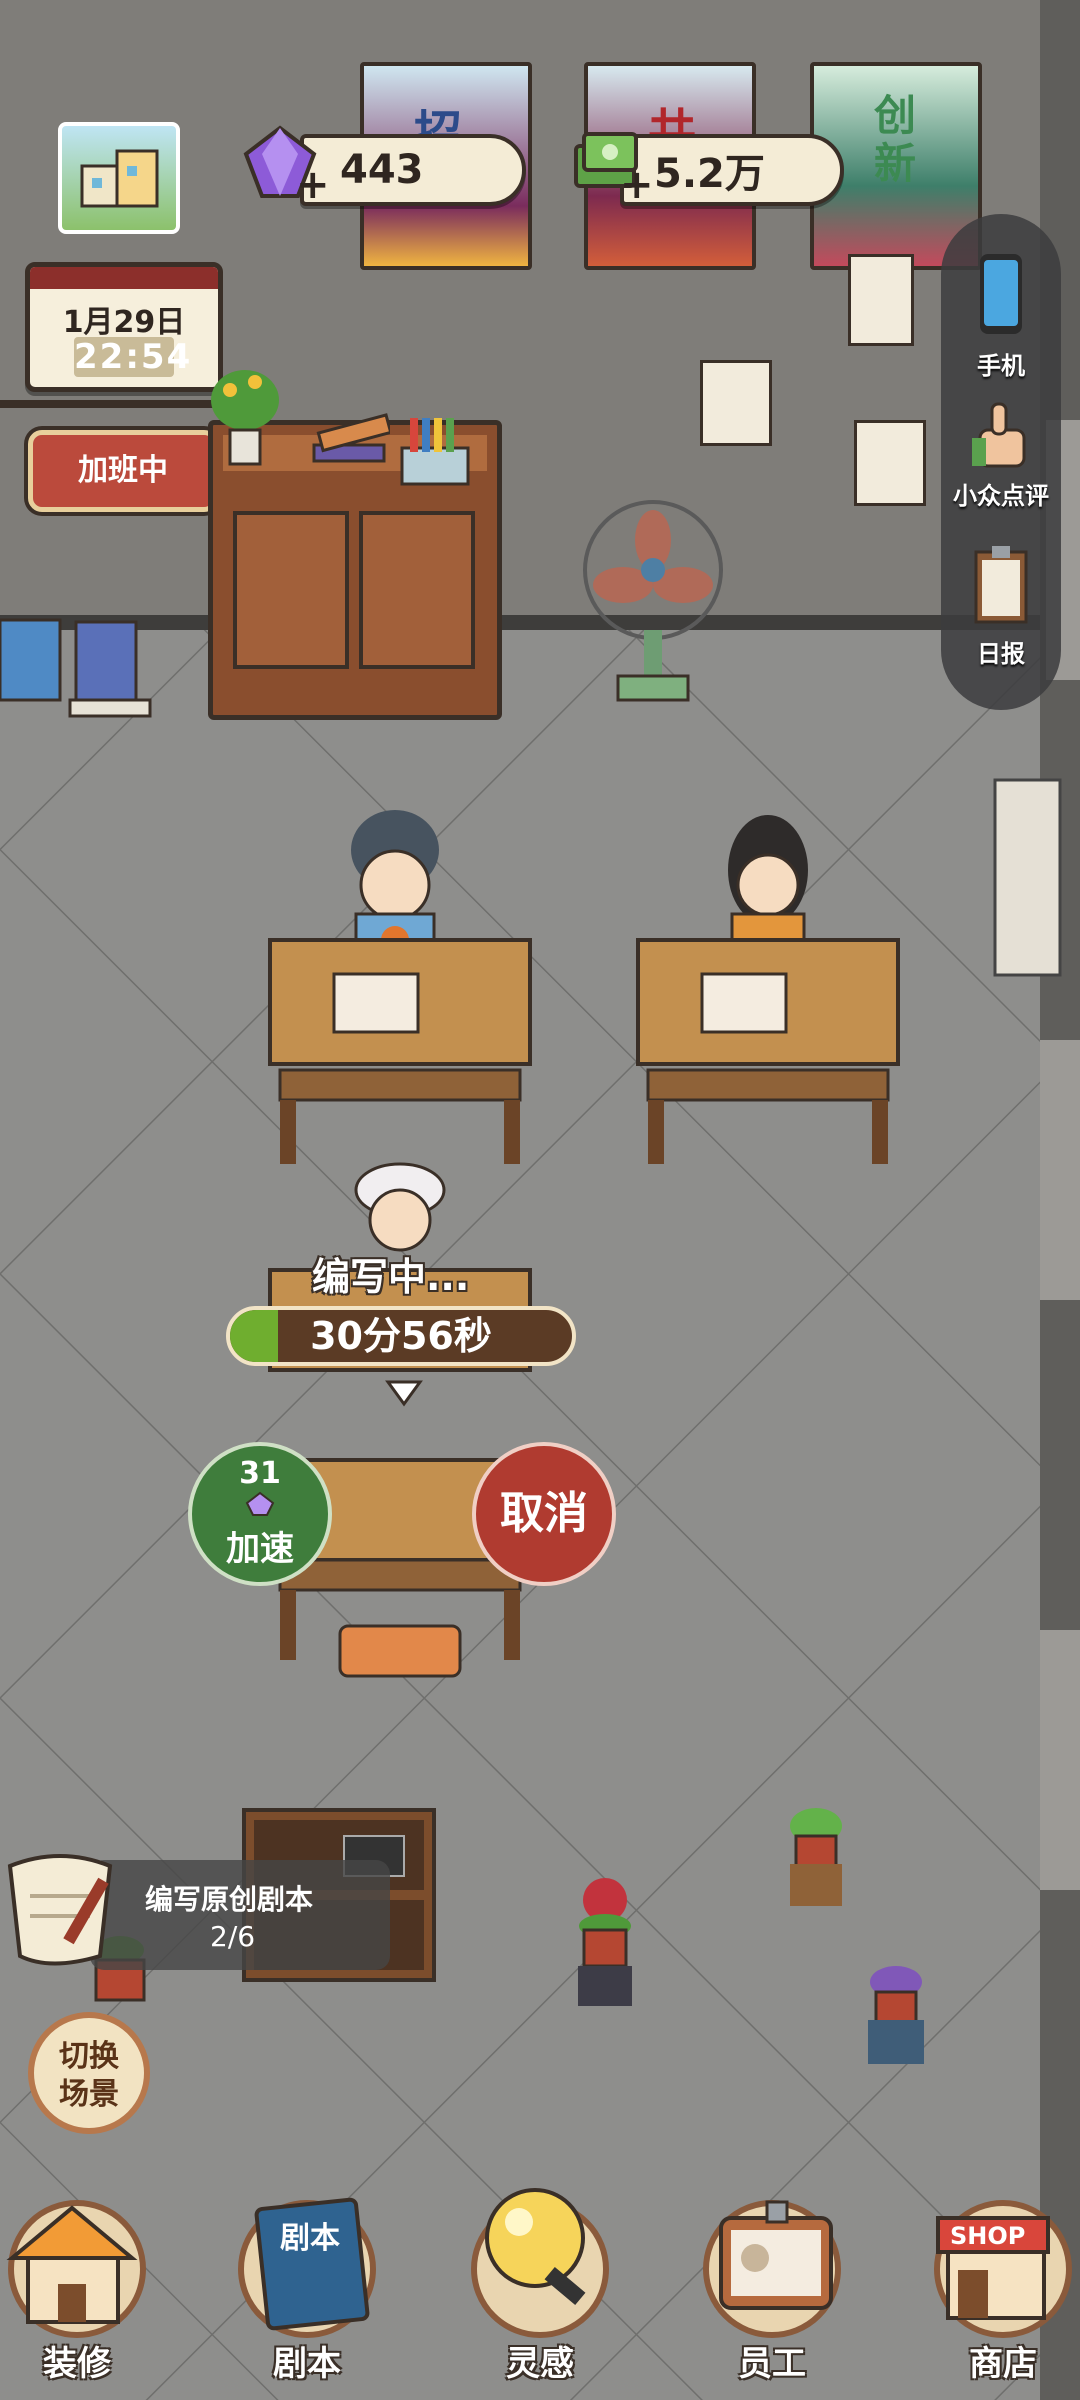 The width and height of the screenshot is (1080, 2400). What do you see at coordinates (77, 2364) in the screenshot?
I see `nav-label-decorate: 装修` at bounding box center [77, 2364].